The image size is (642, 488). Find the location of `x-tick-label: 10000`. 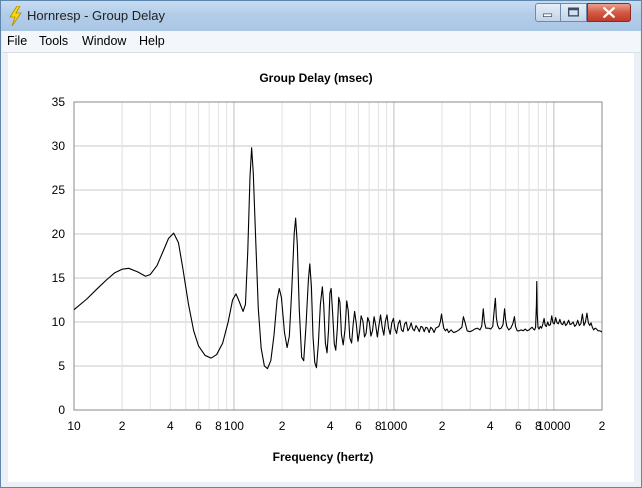

x-tick-label: 10000 is located at coordinates (554, 426).